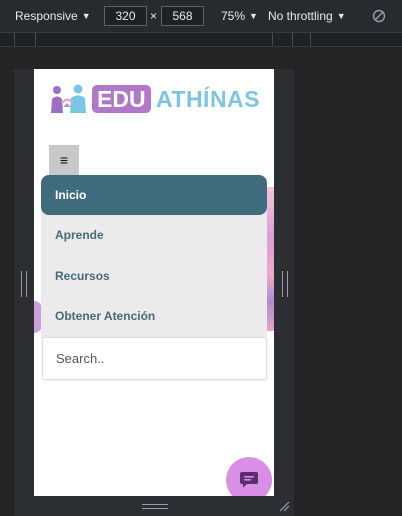  What do you see at coordinates (46, 16) in the screenshot?
I see `device-mode-label: Responsive` at bounding box center [46, 16].